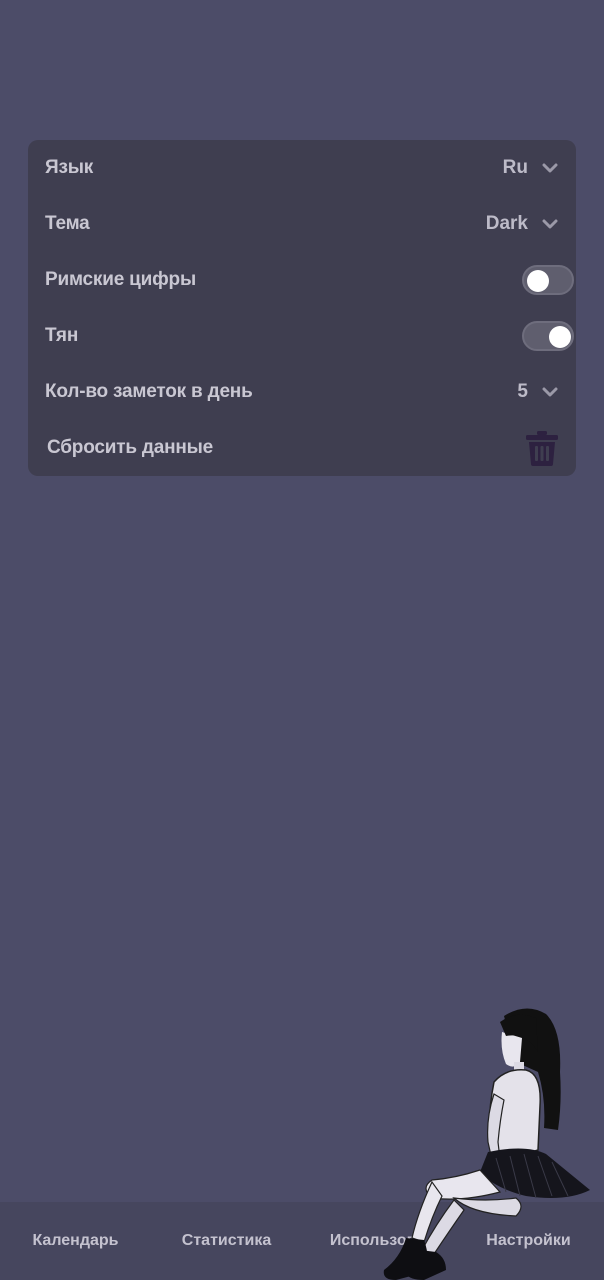  I want to click on notes-per-day-label: Кол-во заметок в день, so click(149, 391).